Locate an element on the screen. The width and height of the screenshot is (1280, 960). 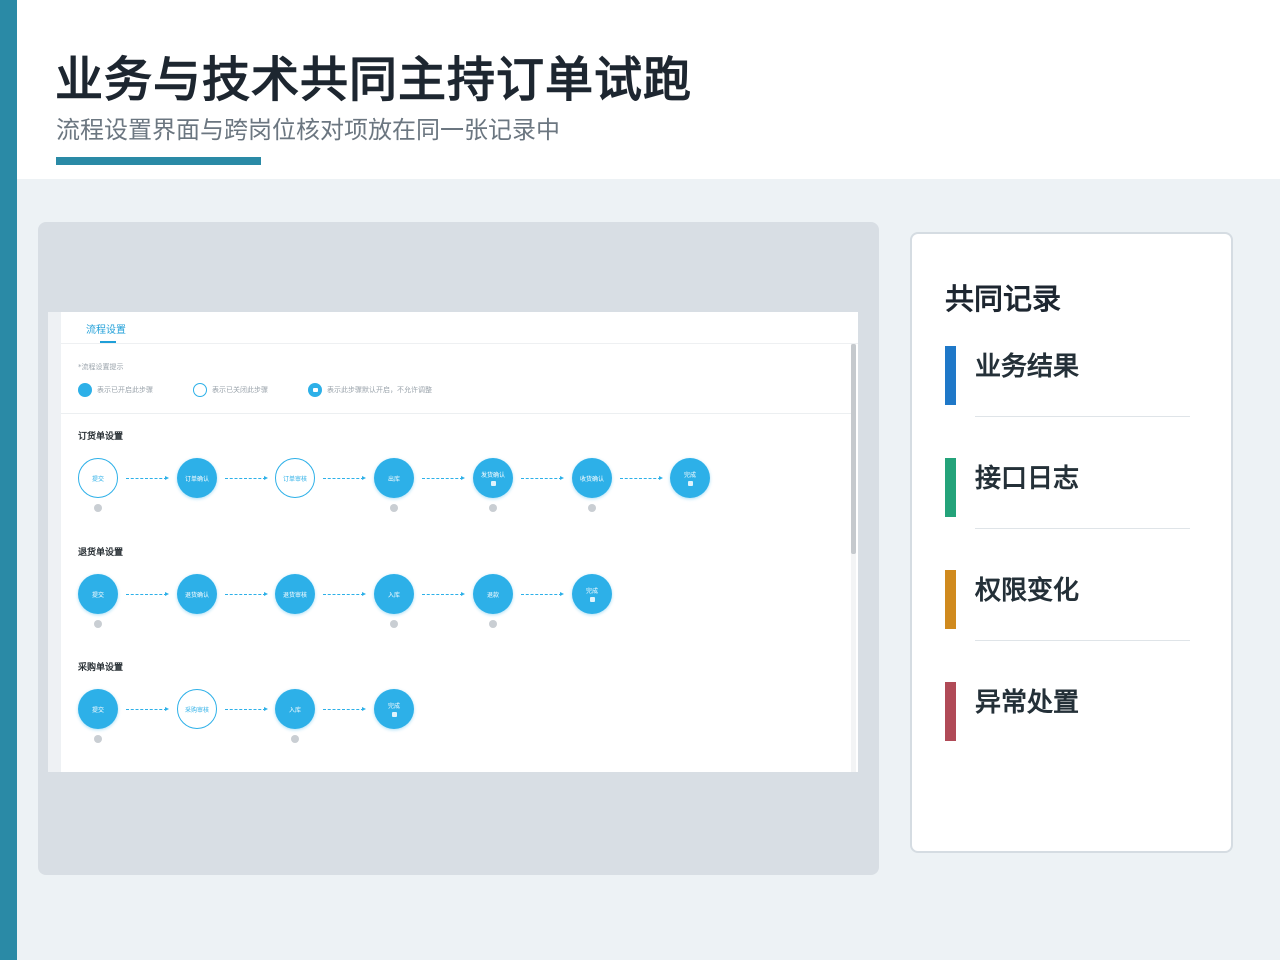
record-item-permission-change: 权限变化 is located at coordinates (1072, 626).